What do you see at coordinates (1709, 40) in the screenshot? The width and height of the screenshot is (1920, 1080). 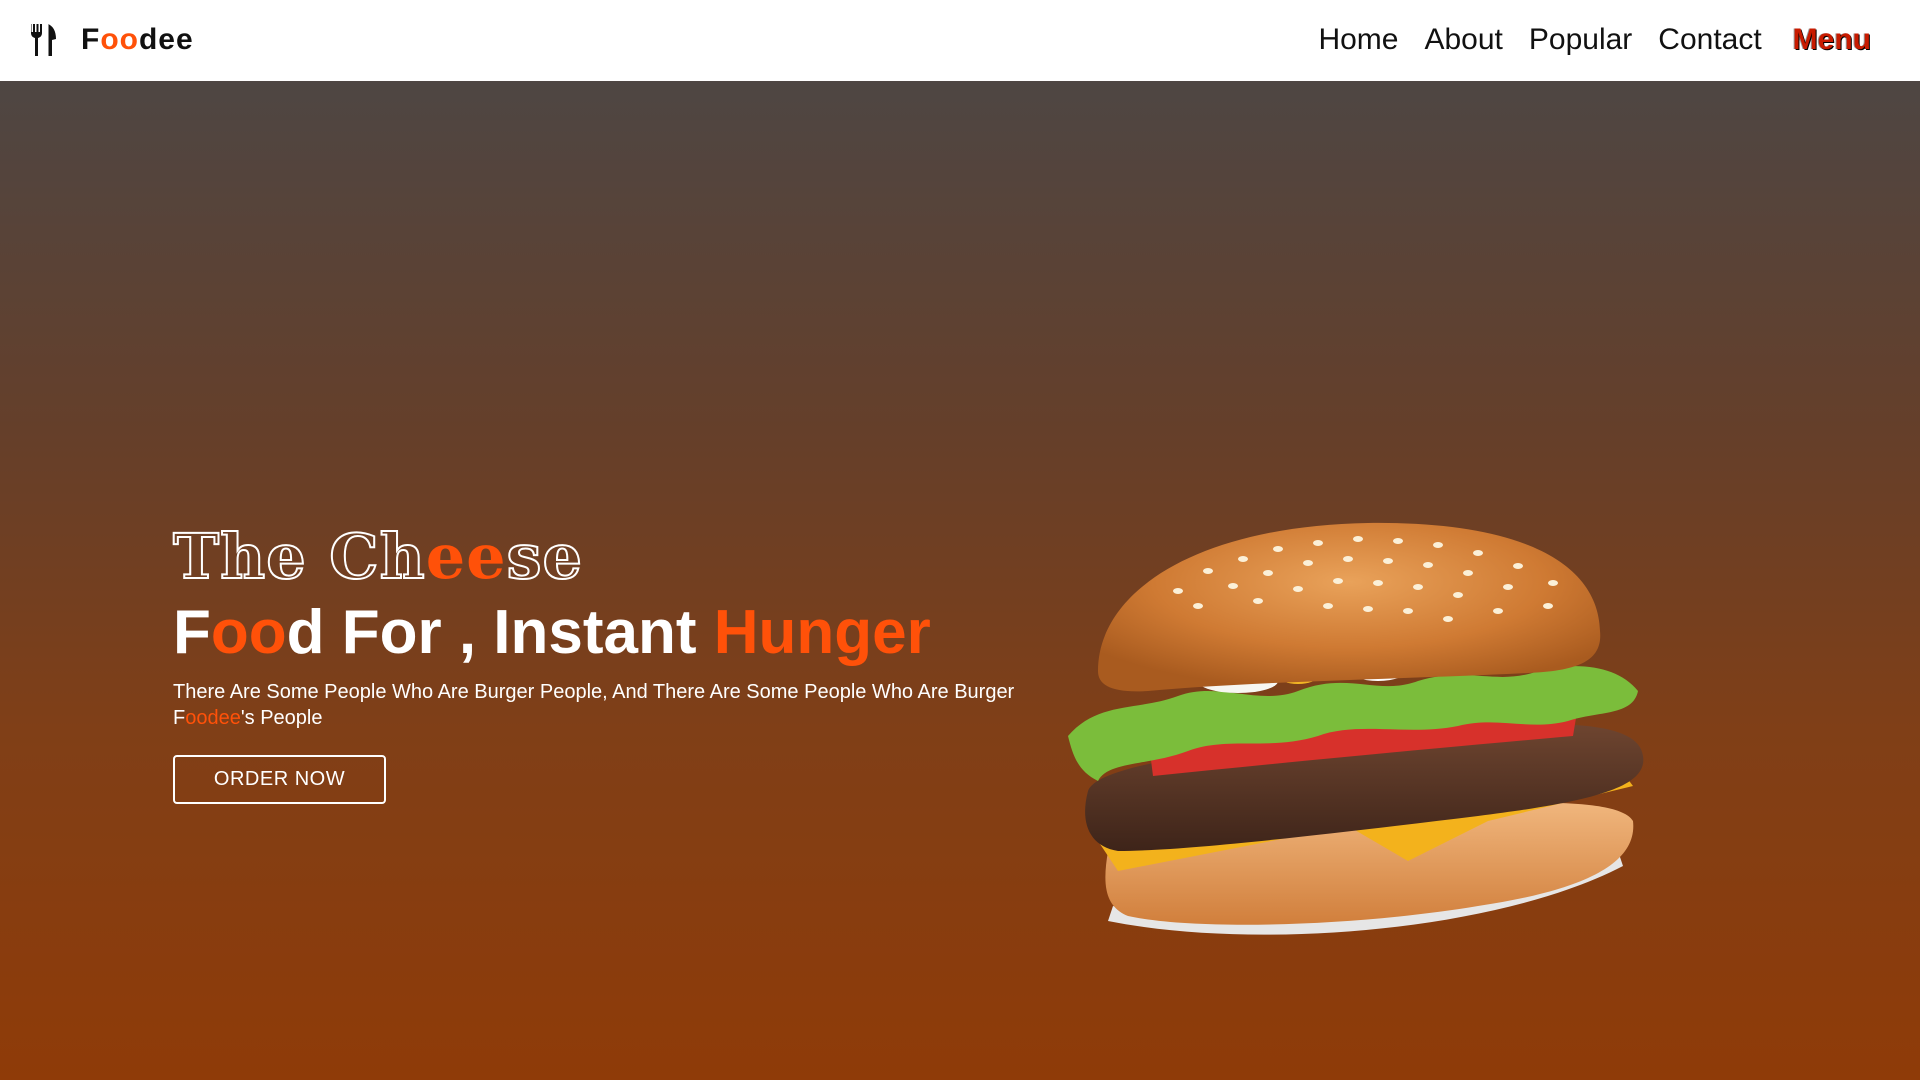 I see `nav-contact-link: Contact` at bounding box center [1709, 40].